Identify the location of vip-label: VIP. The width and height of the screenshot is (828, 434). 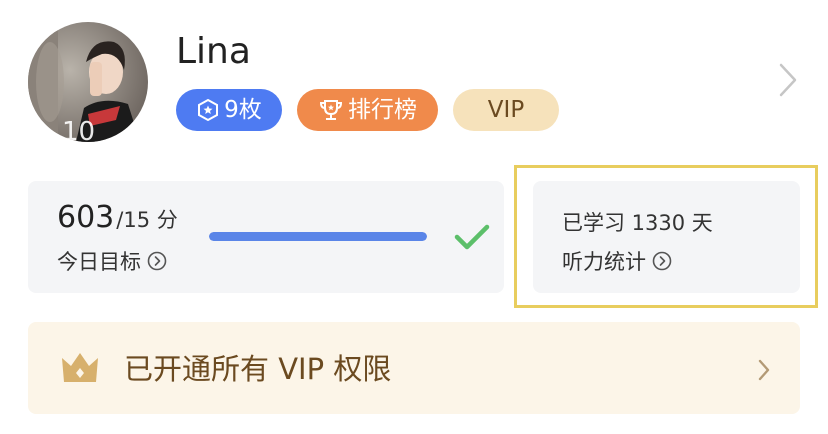
(506, 109).